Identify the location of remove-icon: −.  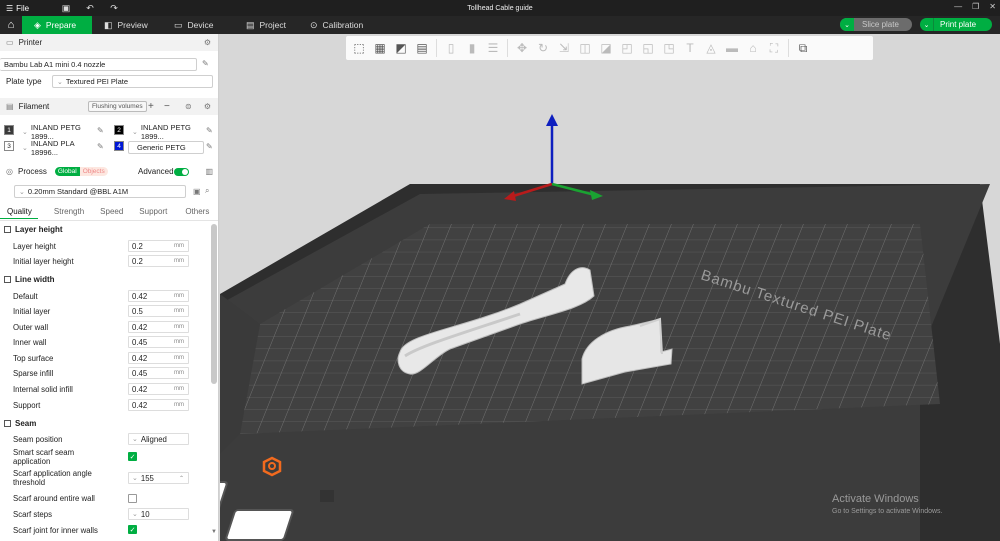
(167, 106).